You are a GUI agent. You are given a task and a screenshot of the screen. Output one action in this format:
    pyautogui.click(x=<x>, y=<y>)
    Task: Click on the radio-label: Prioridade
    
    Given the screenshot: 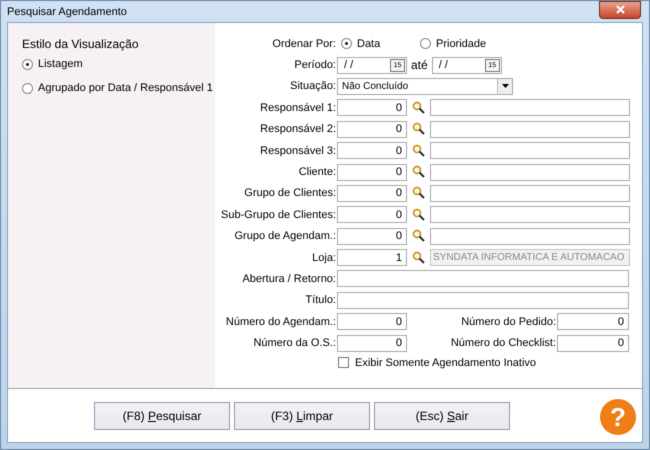 What is the action you would take?
    pyautogui.click(x=461, y=44)
    